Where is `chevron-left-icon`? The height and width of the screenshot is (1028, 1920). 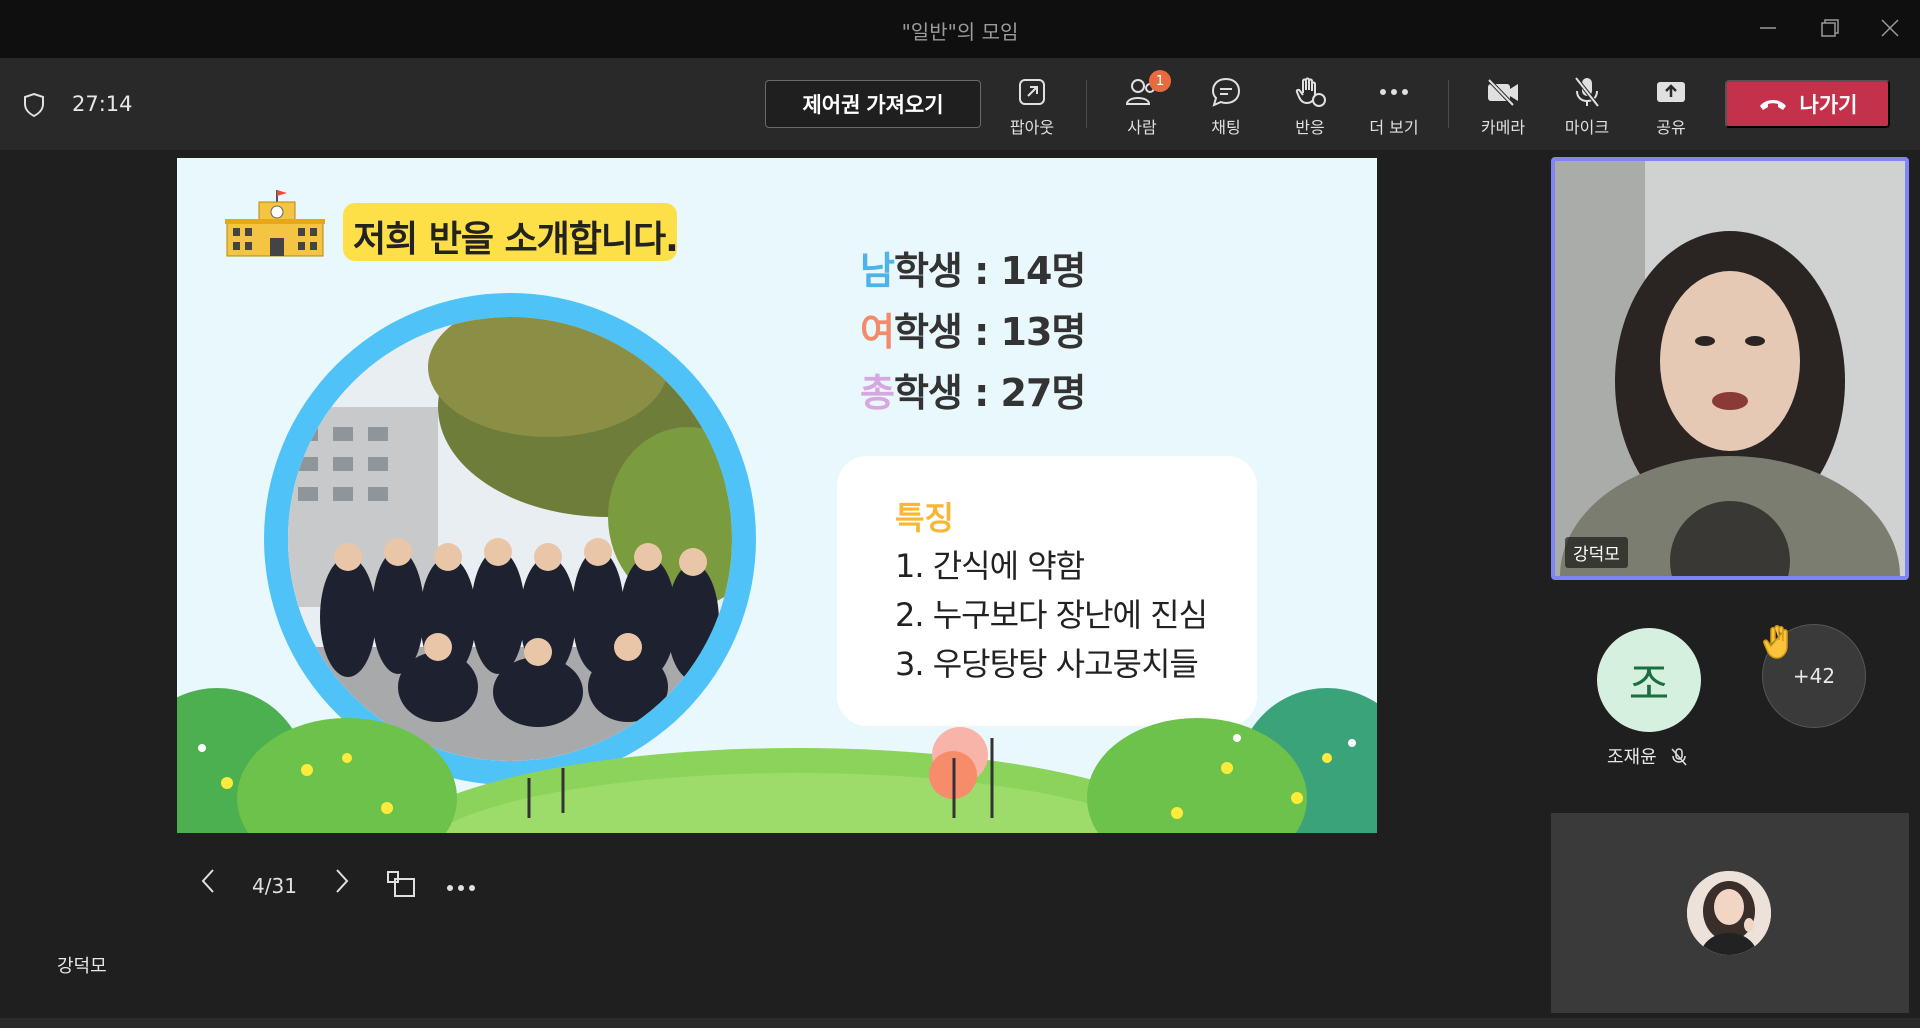 chevron-left-icon is located at coordinates (207, 881).